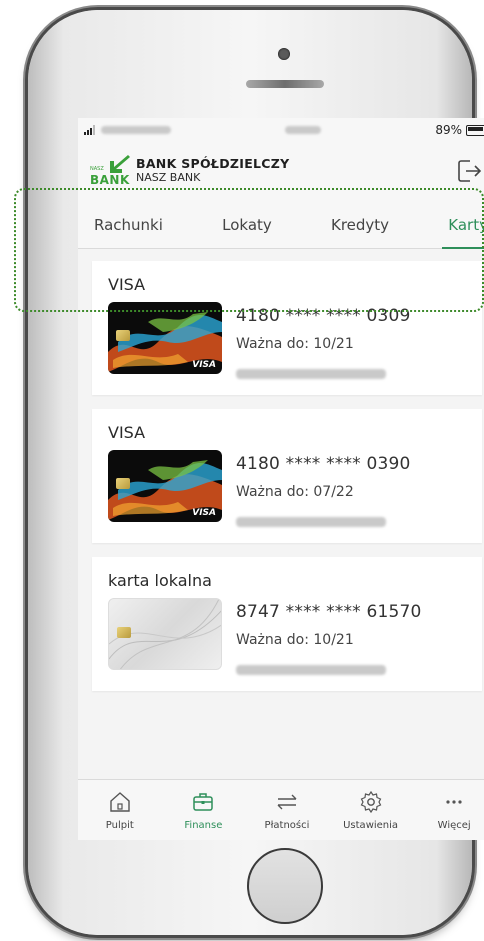 The image size is (484, 941). Describe the element at coordinates (213, 163) in the screenshot. I see `bank-name-line1: BANK SPÓŁDZIELCZY` at that location.